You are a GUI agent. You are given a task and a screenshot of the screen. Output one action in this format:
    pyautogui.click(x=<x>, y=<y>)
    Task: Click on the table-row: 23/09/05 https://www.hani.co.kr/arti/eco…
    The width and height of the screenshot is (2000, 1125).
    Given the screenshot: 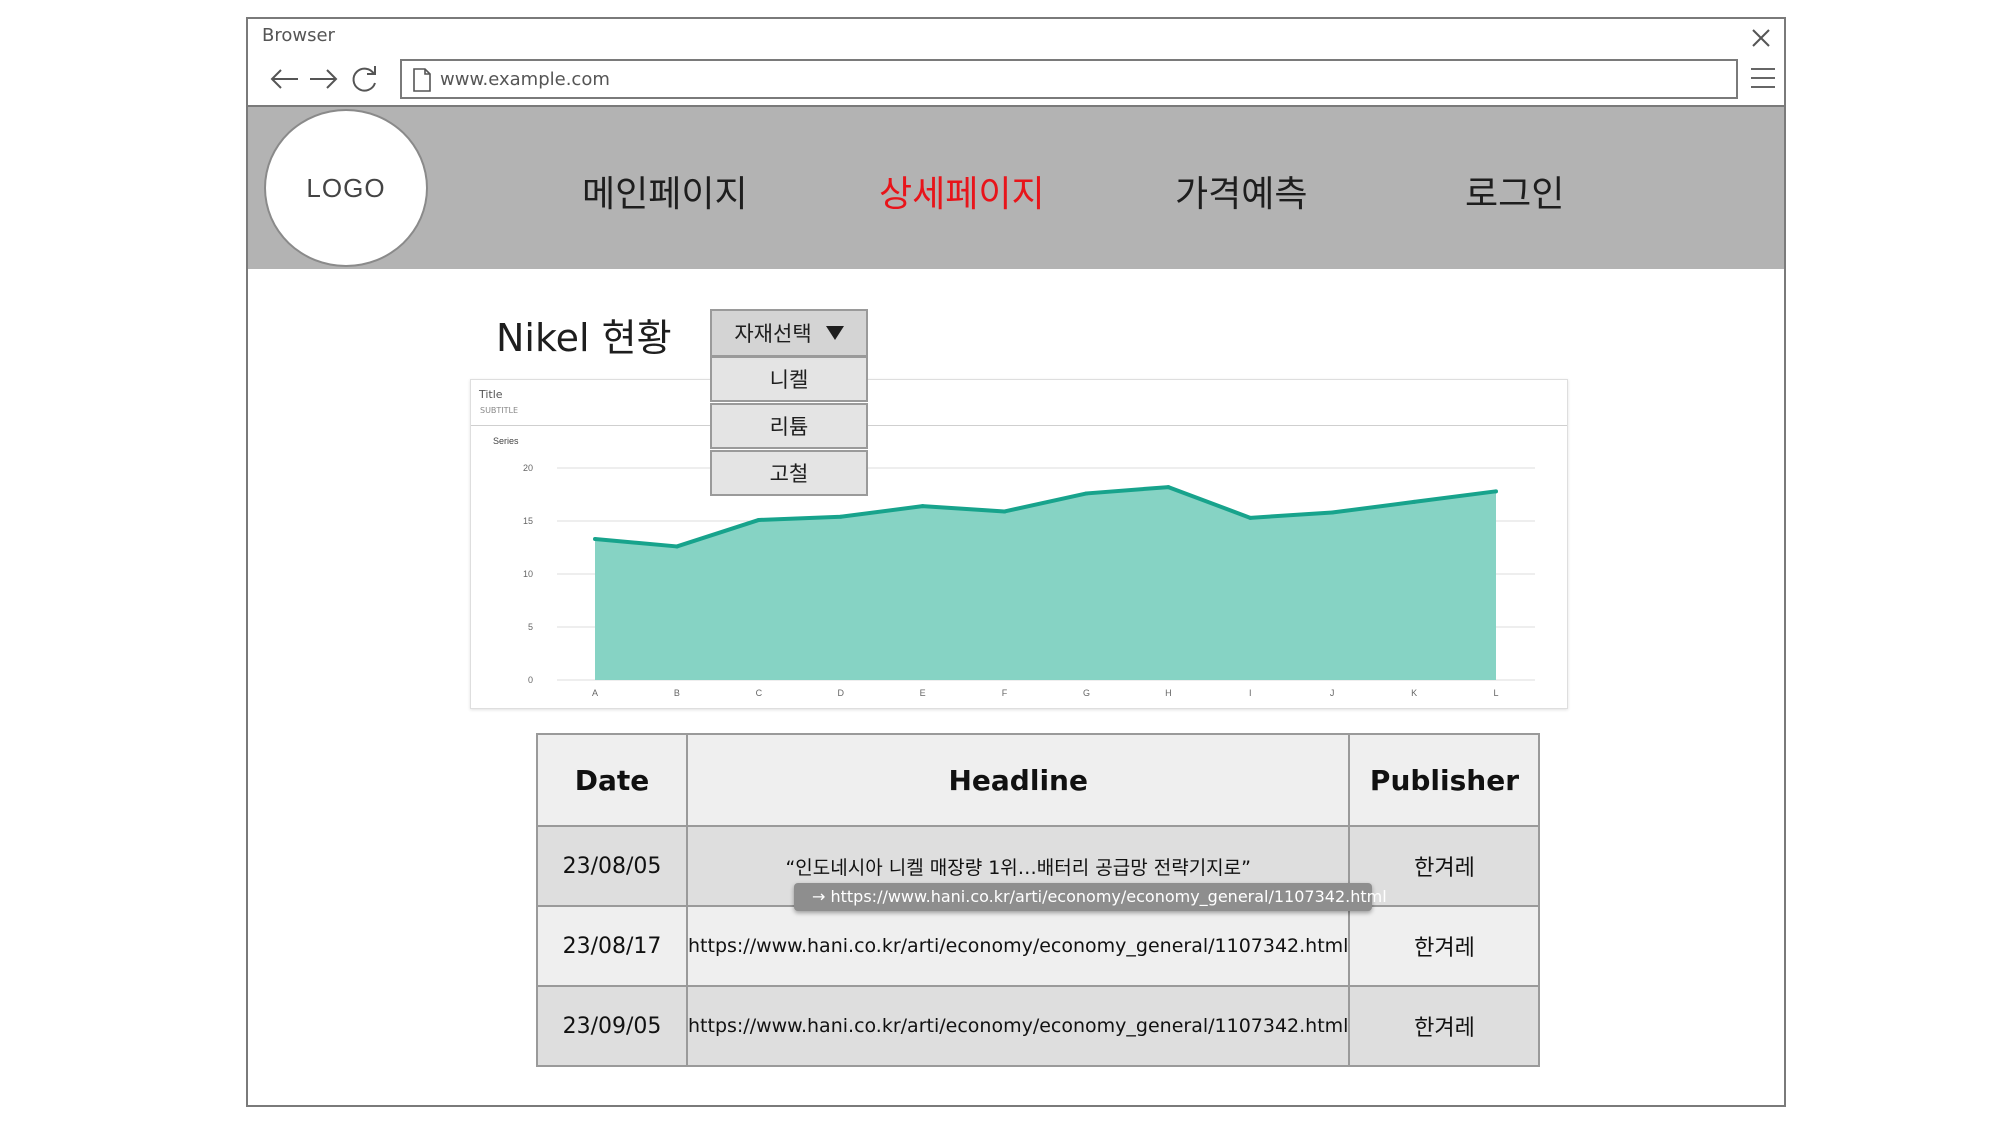 What is the action you would take?
    pyautogui.click(x=1038, y=1026)
    